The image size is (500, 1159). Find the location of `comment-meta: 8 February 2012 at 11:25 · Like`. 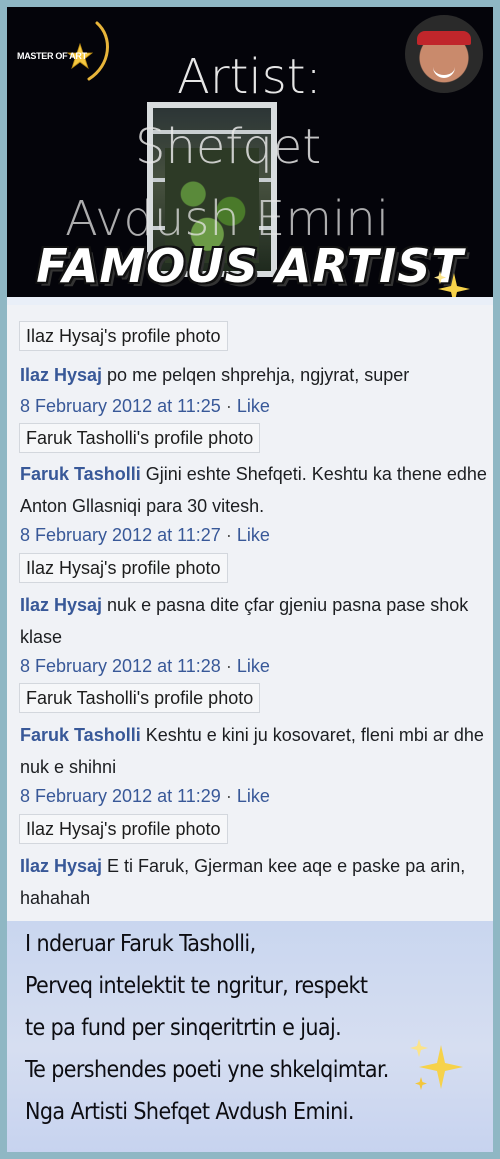

comment-meta: 8 February 2012 at 11:25 · Like is located at coordinates (145, 406).